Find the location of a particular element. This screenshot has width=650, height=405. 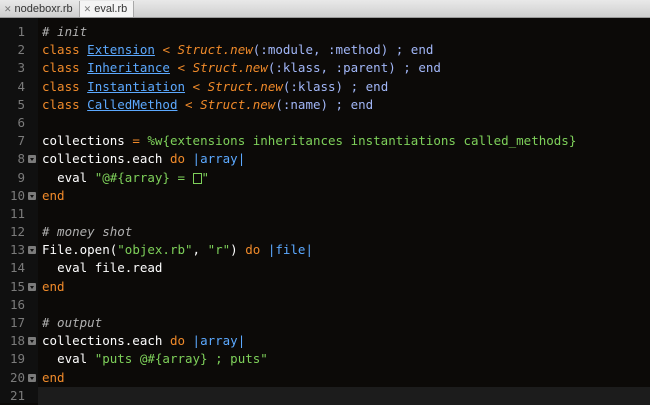

code-text: (:name) ; end is located at coordinates (324, 104).